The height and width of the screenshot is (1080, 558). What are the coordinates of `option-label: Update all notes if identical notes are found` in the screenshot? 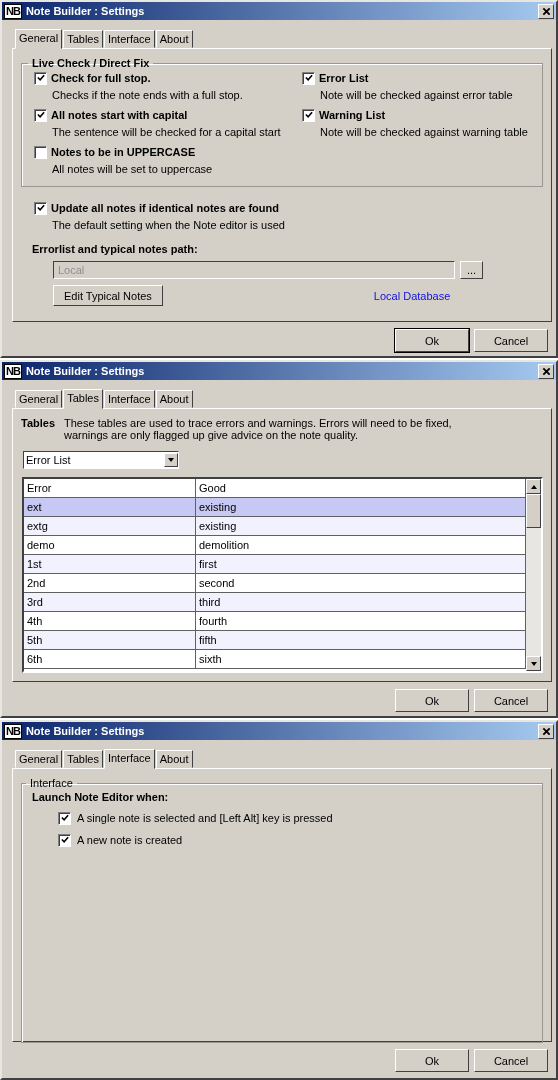 It's located at (165, 208).